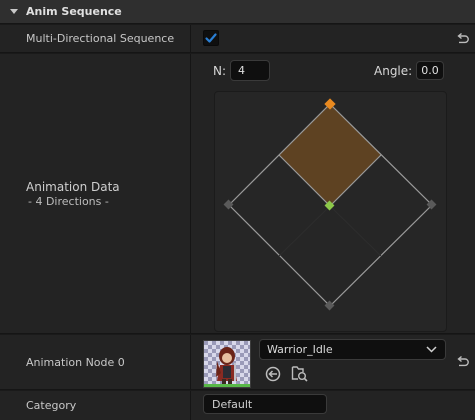 The image size is (475, 420). Describe the element at coordinates (237, 12) in the screenshot. I see `section-header-anim-sequence: Anim Sequence` at that location.